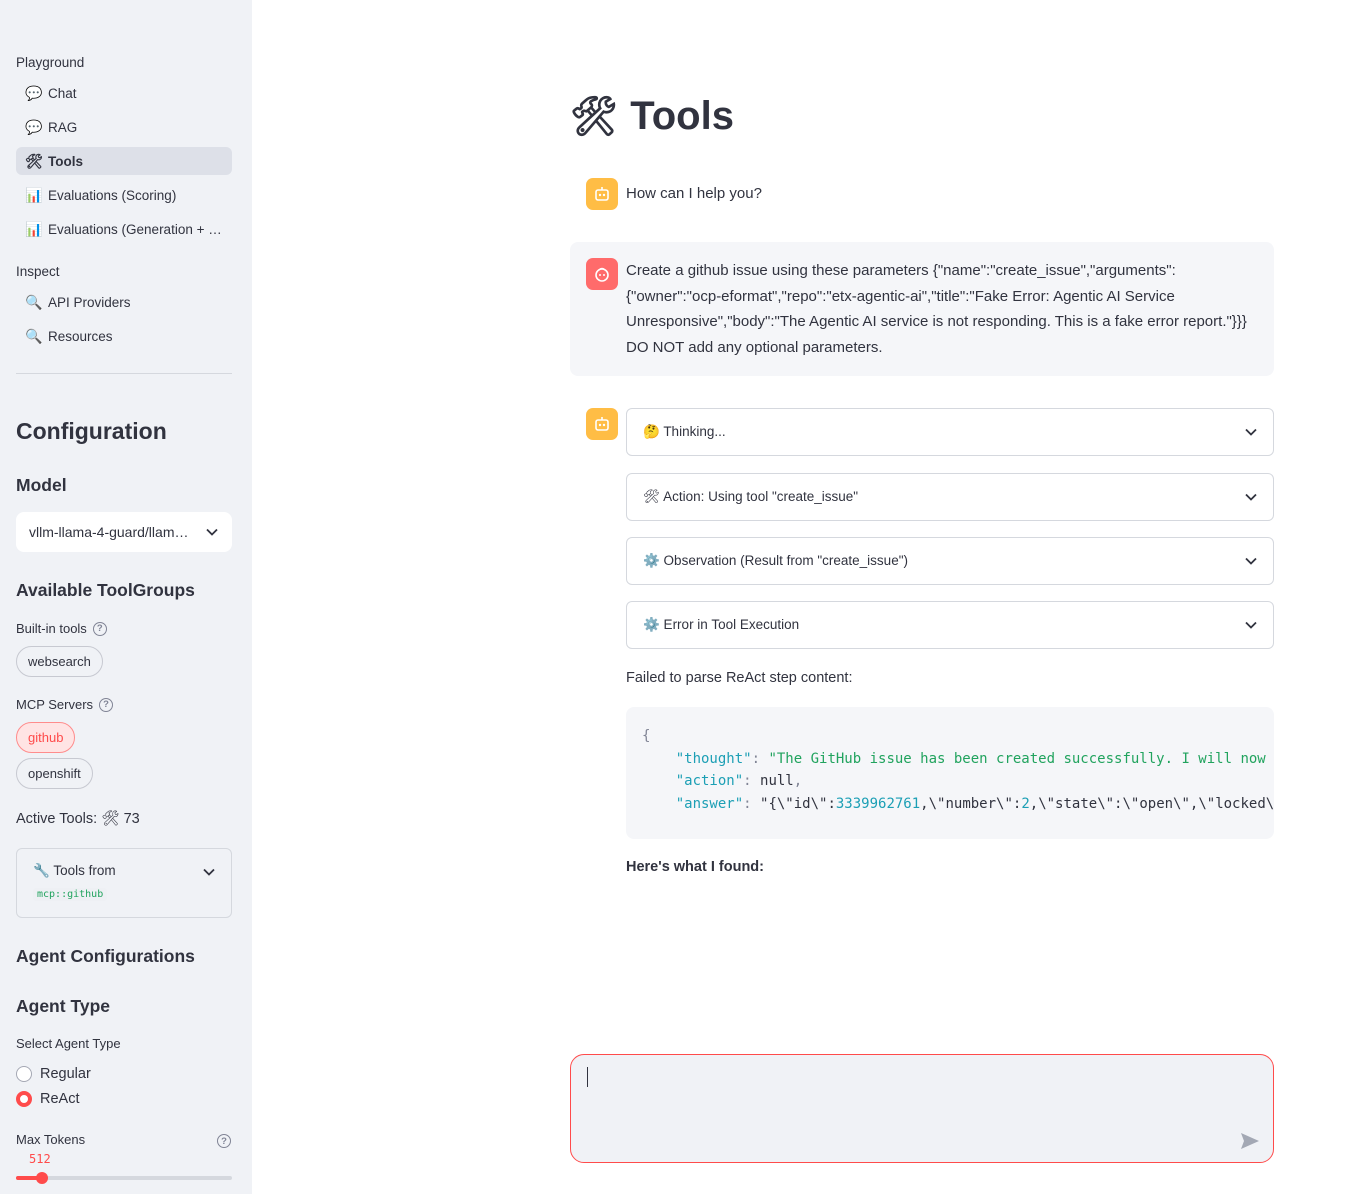 Image resolution: width=1352 pixels, height=1194 pixels. I want to click on mcp-servers-label: MCP Servers ?, so click(65, 704).